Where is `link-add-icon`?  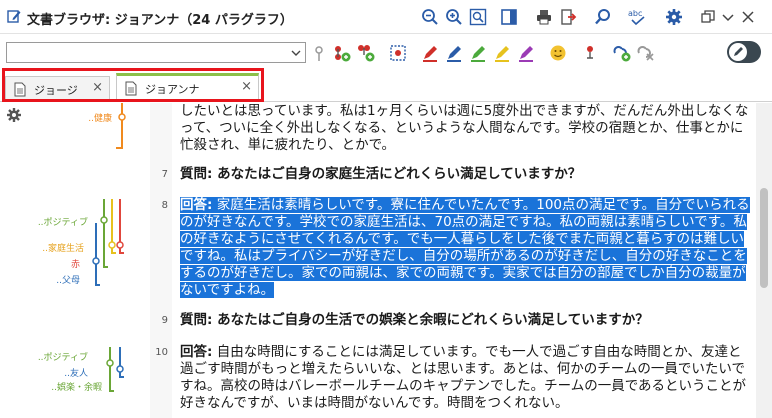
link-add-icon is located at coordinates (622, 54).